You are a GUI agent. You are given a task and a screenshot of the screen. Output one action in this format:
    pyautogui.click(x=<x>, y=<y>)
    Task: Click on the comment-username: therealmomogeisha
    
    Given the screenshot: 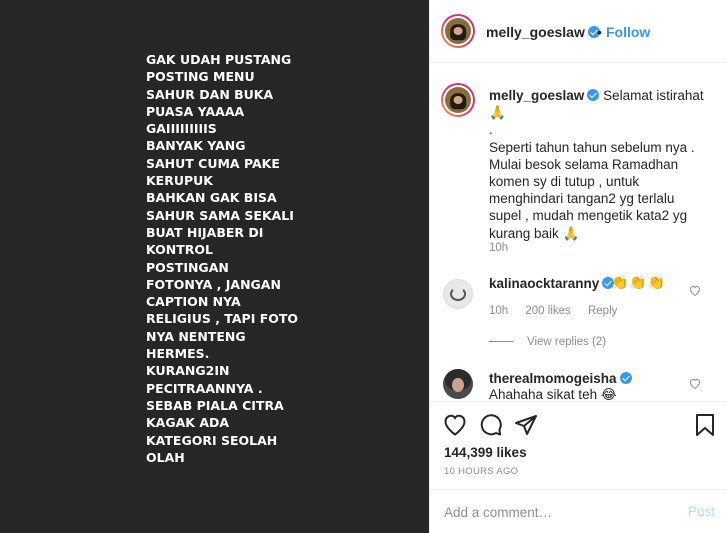 What is the action you would take?
    pyautogui.click(x=553, y=378)
    